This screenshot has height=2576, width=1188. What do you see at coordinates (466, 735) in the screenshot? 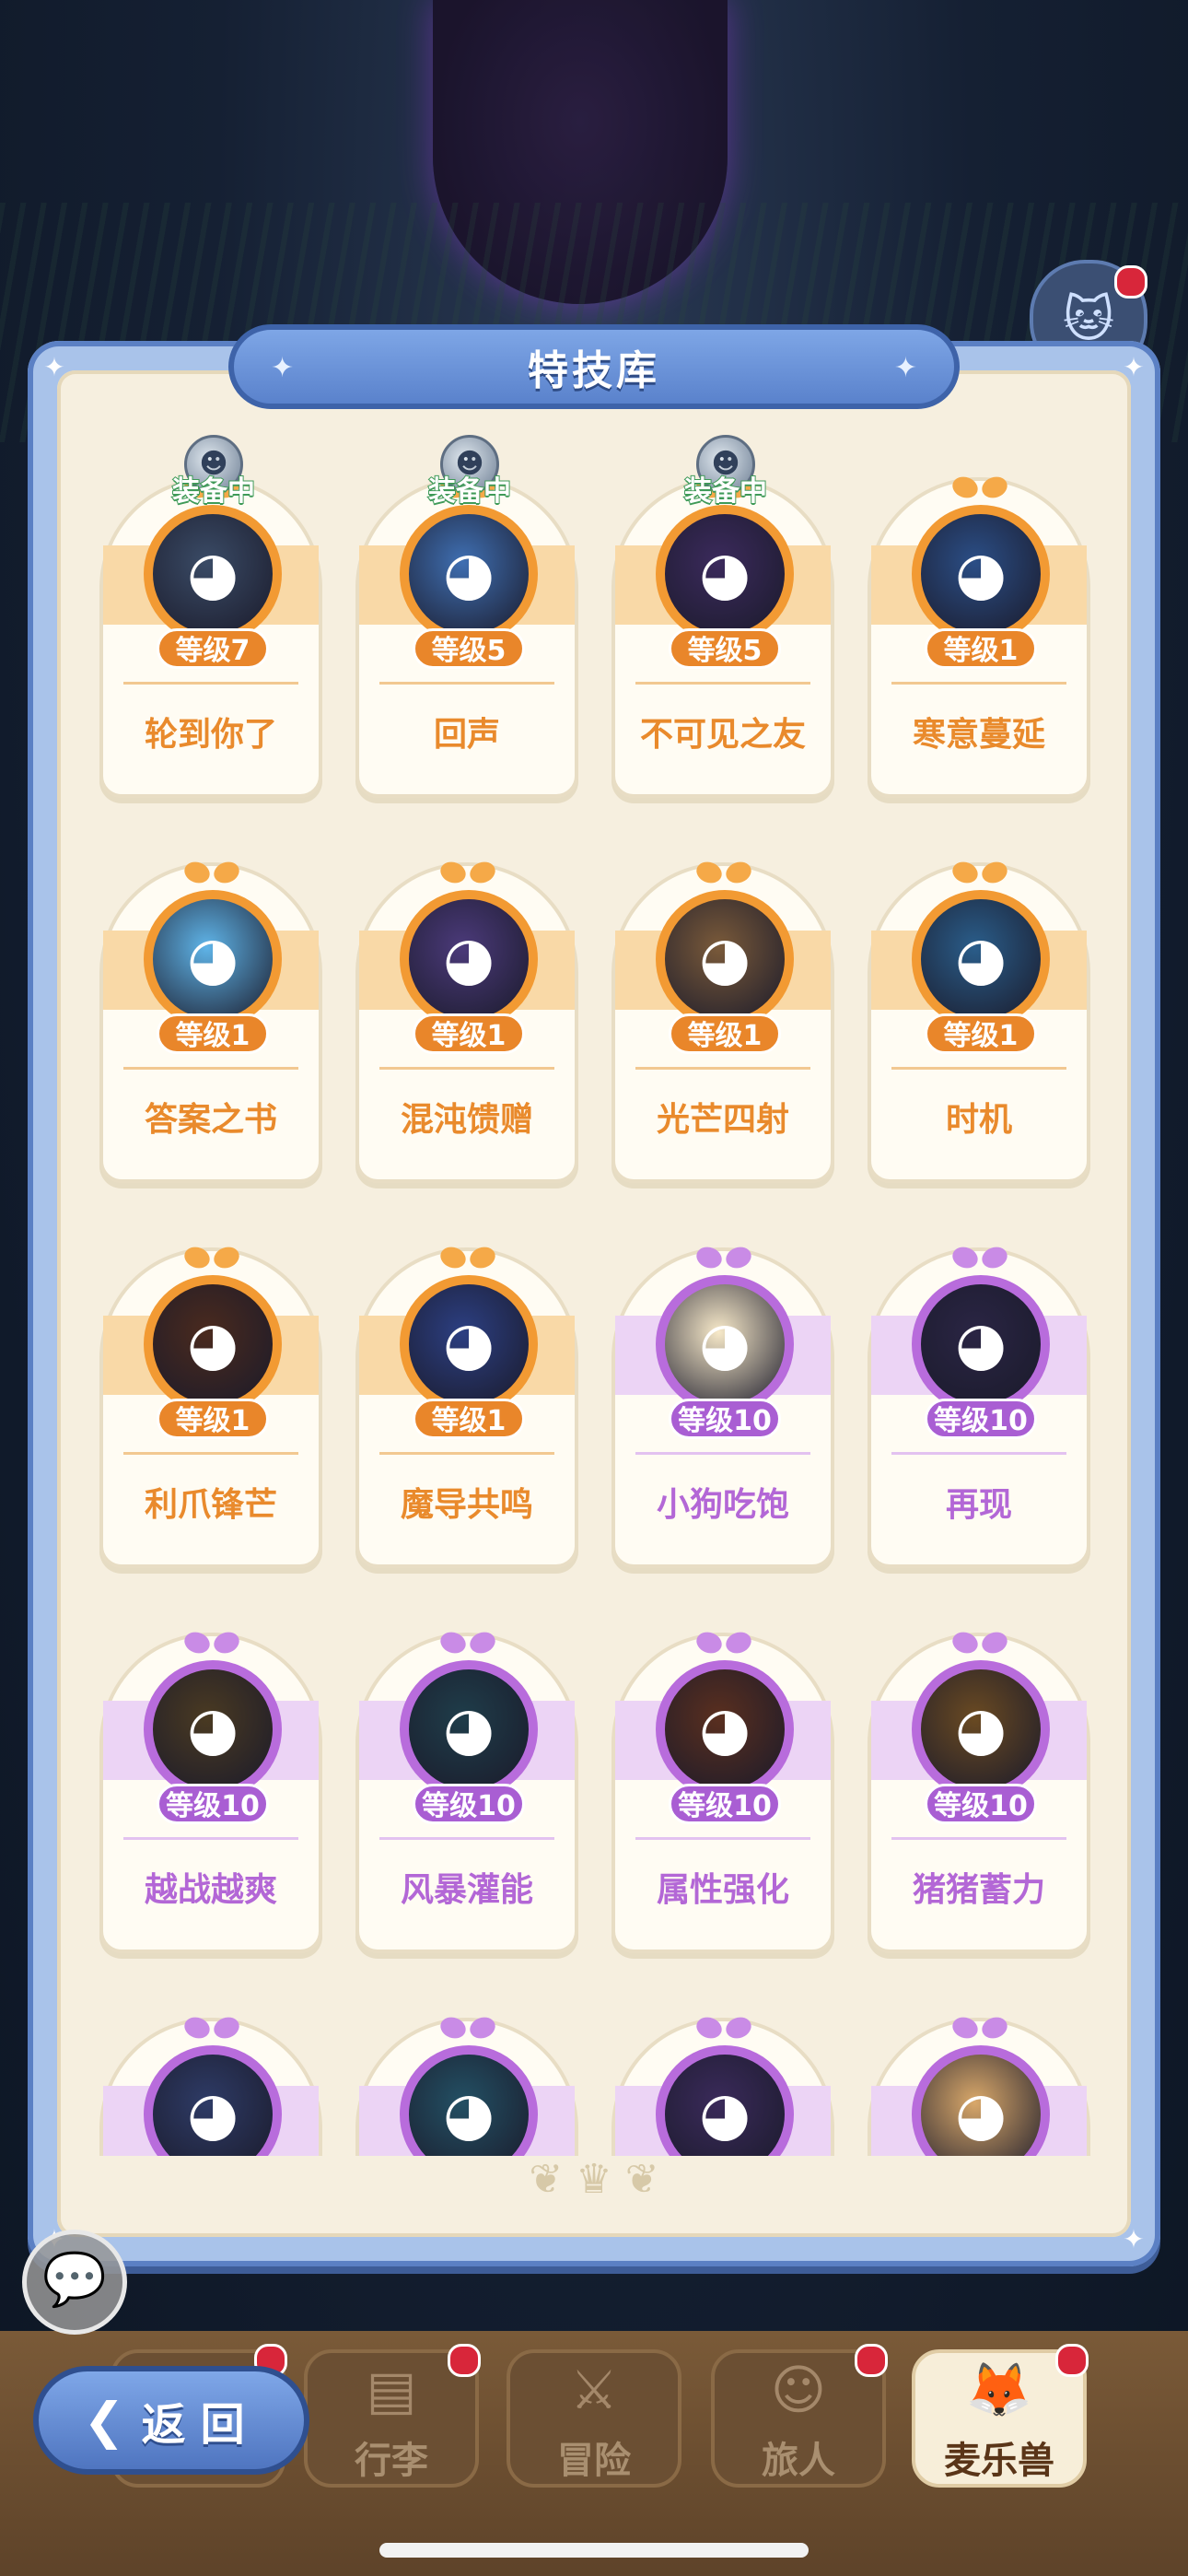
I see `skill-name: 回声` at bounding box center [466, 735].